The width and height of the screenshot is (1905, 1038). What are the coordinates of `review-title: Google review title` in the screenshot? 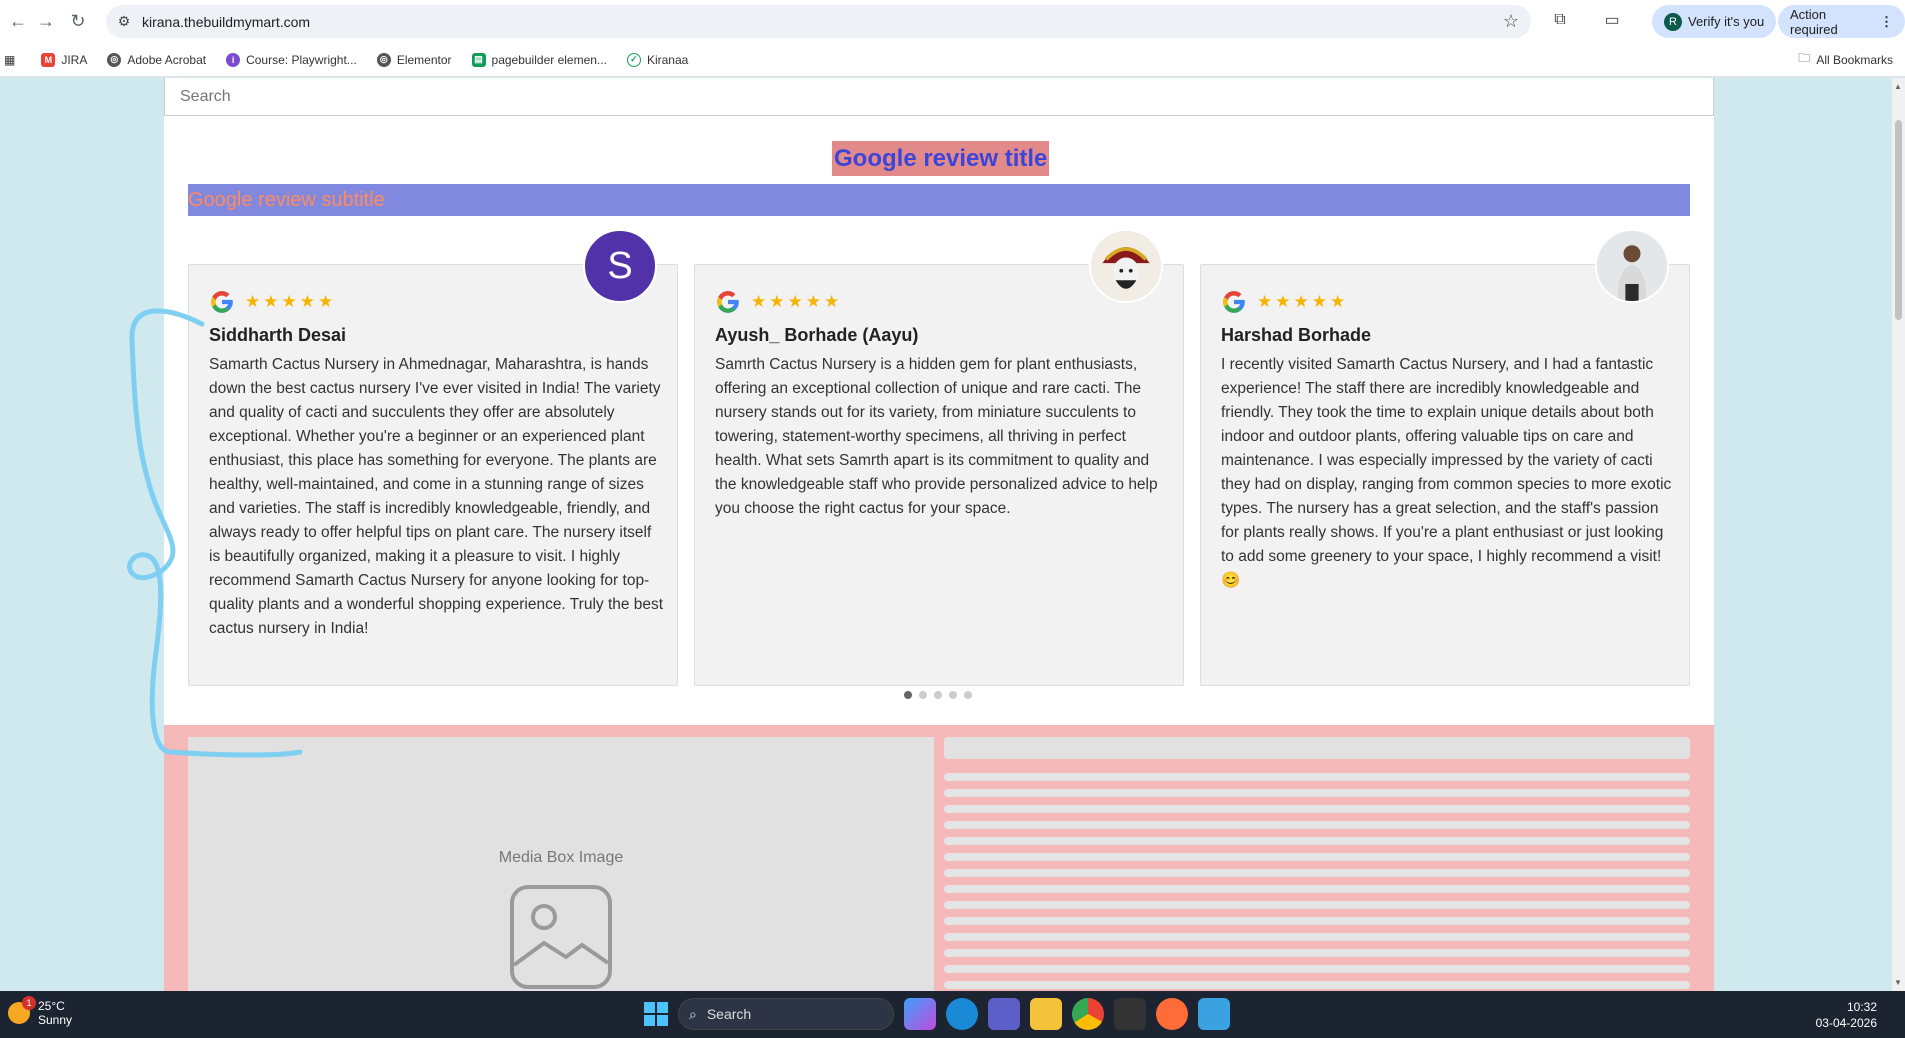 It's located at (941, 158).